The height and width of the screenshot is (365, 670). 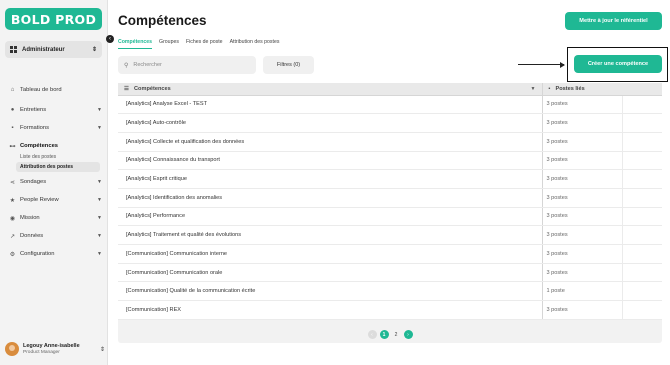 I want to click on sidebar-item-label: Formations, so click(x=34, y=128).